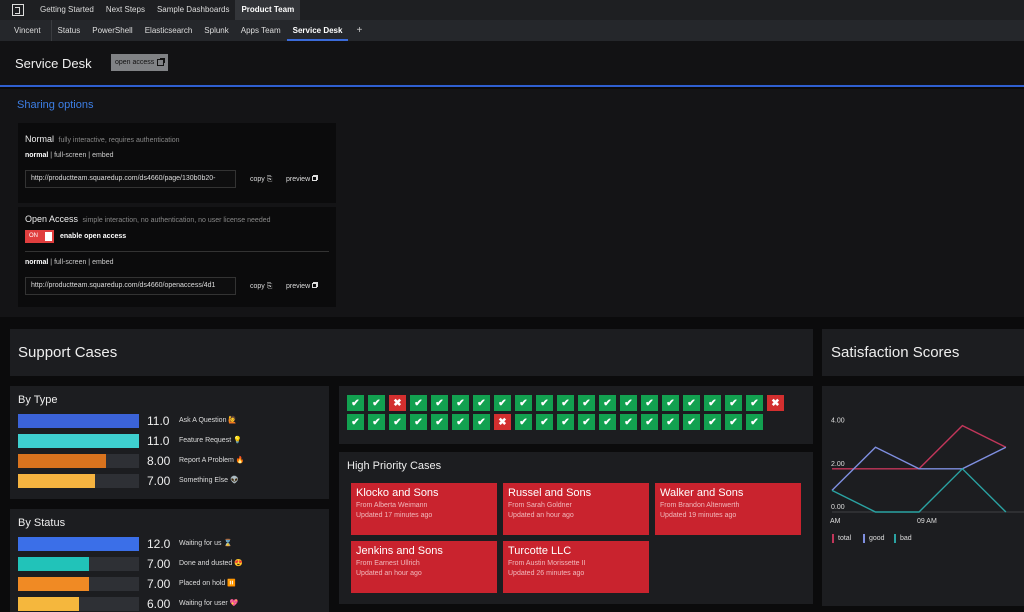  What do you see at coordinates (125, 10) in the screenshot?
I see `nav-next-steps: Next Steps` at bounding box center [125, 10].